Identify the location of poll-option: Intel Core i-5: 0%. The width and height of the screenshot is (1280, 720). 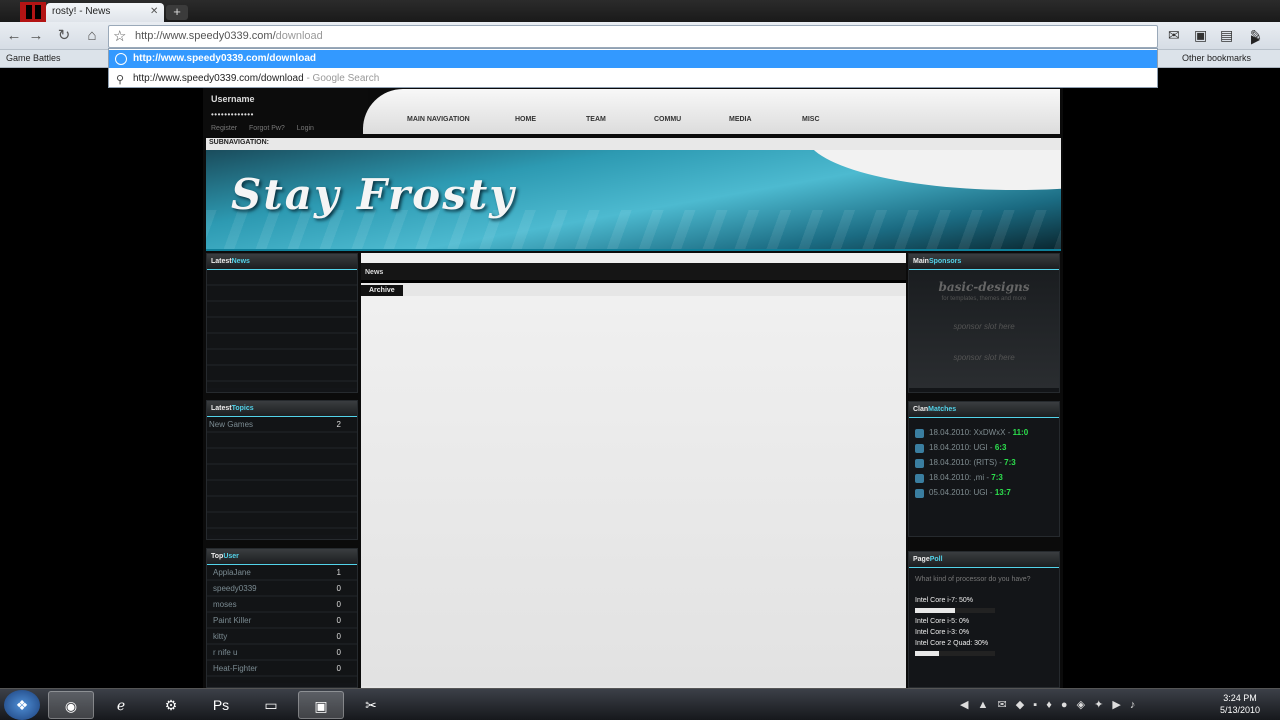
(942, 621).